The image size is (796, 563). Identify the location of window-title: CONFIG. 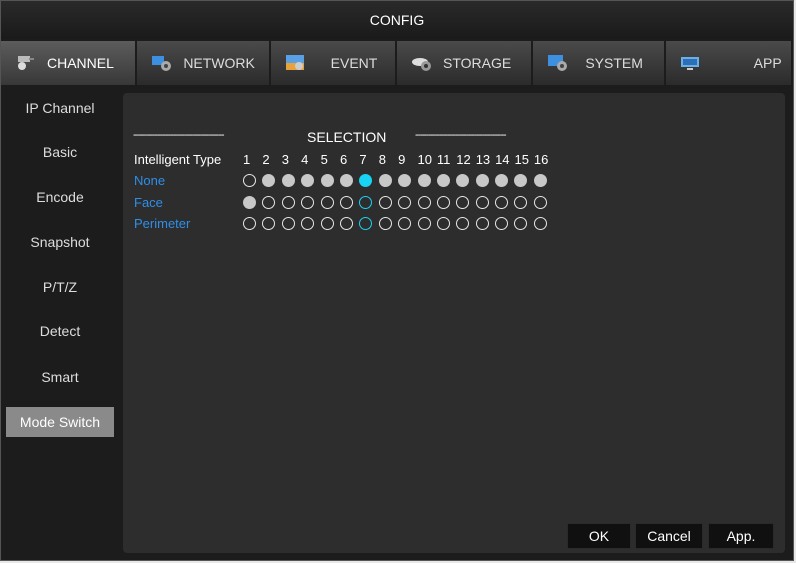
(397, 20).